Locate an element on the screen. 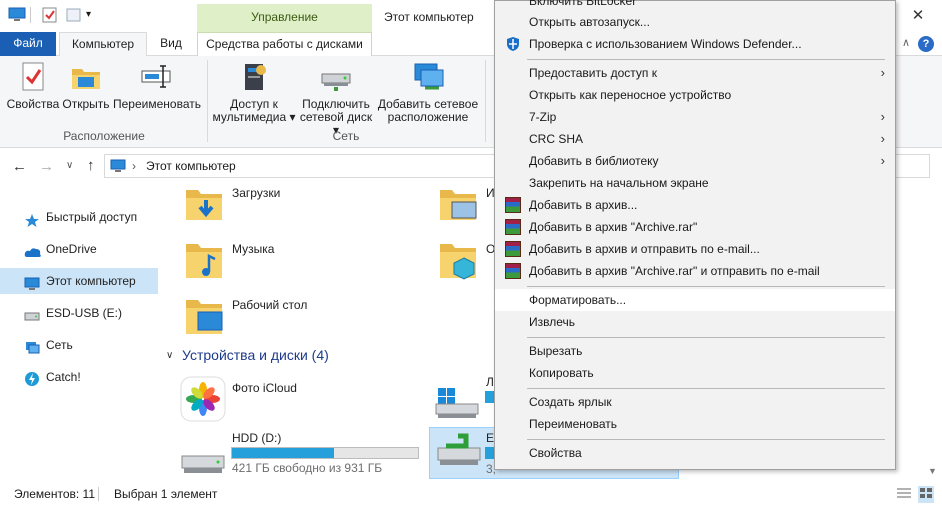 The height and width of the screenshot is (506, 942). network-icon is located at coordinates (32, 346).